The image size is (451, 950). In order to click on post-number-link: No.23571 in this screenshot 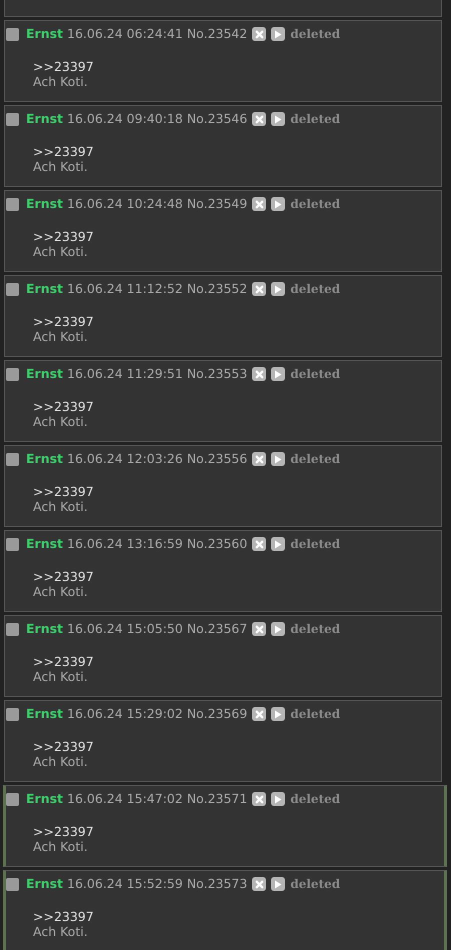, I will do `click(217, 799)`.